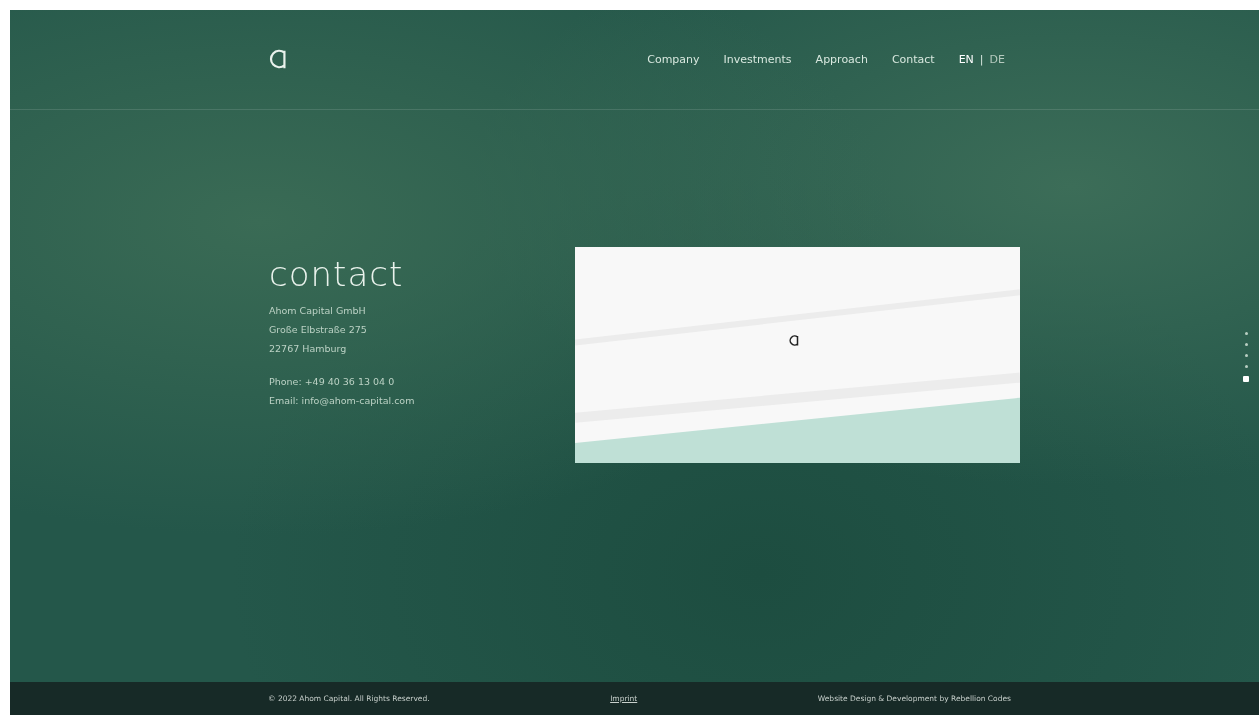 Image resolution: width=1259 pixels, height=715 pixels. What do you see at coordinates (841, 59) in the screenshot?
I see `nav-link: Approach` at bounding box center [841, 59].